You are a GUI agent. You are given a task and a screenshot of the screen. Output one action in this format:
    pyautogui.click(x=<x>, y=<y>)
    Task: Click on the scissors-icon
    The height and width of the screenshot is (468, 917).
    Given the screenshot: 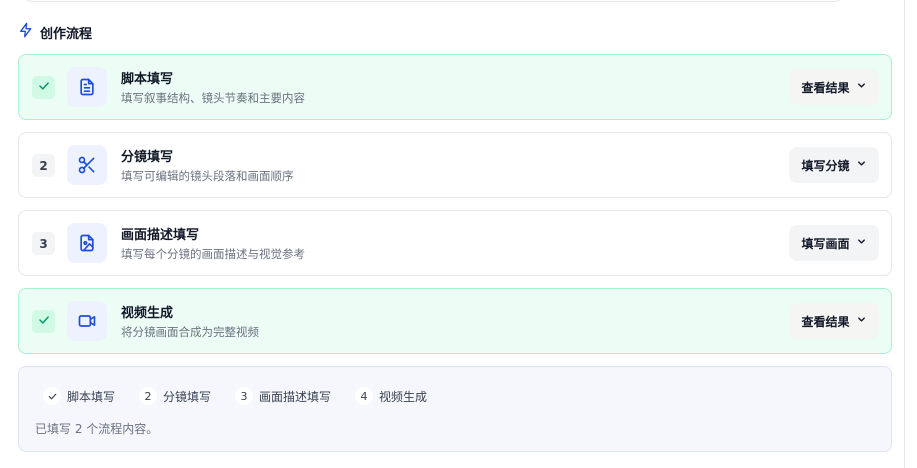 What is the action you would take?
    pyautogui.click(x=87, y=165)
    